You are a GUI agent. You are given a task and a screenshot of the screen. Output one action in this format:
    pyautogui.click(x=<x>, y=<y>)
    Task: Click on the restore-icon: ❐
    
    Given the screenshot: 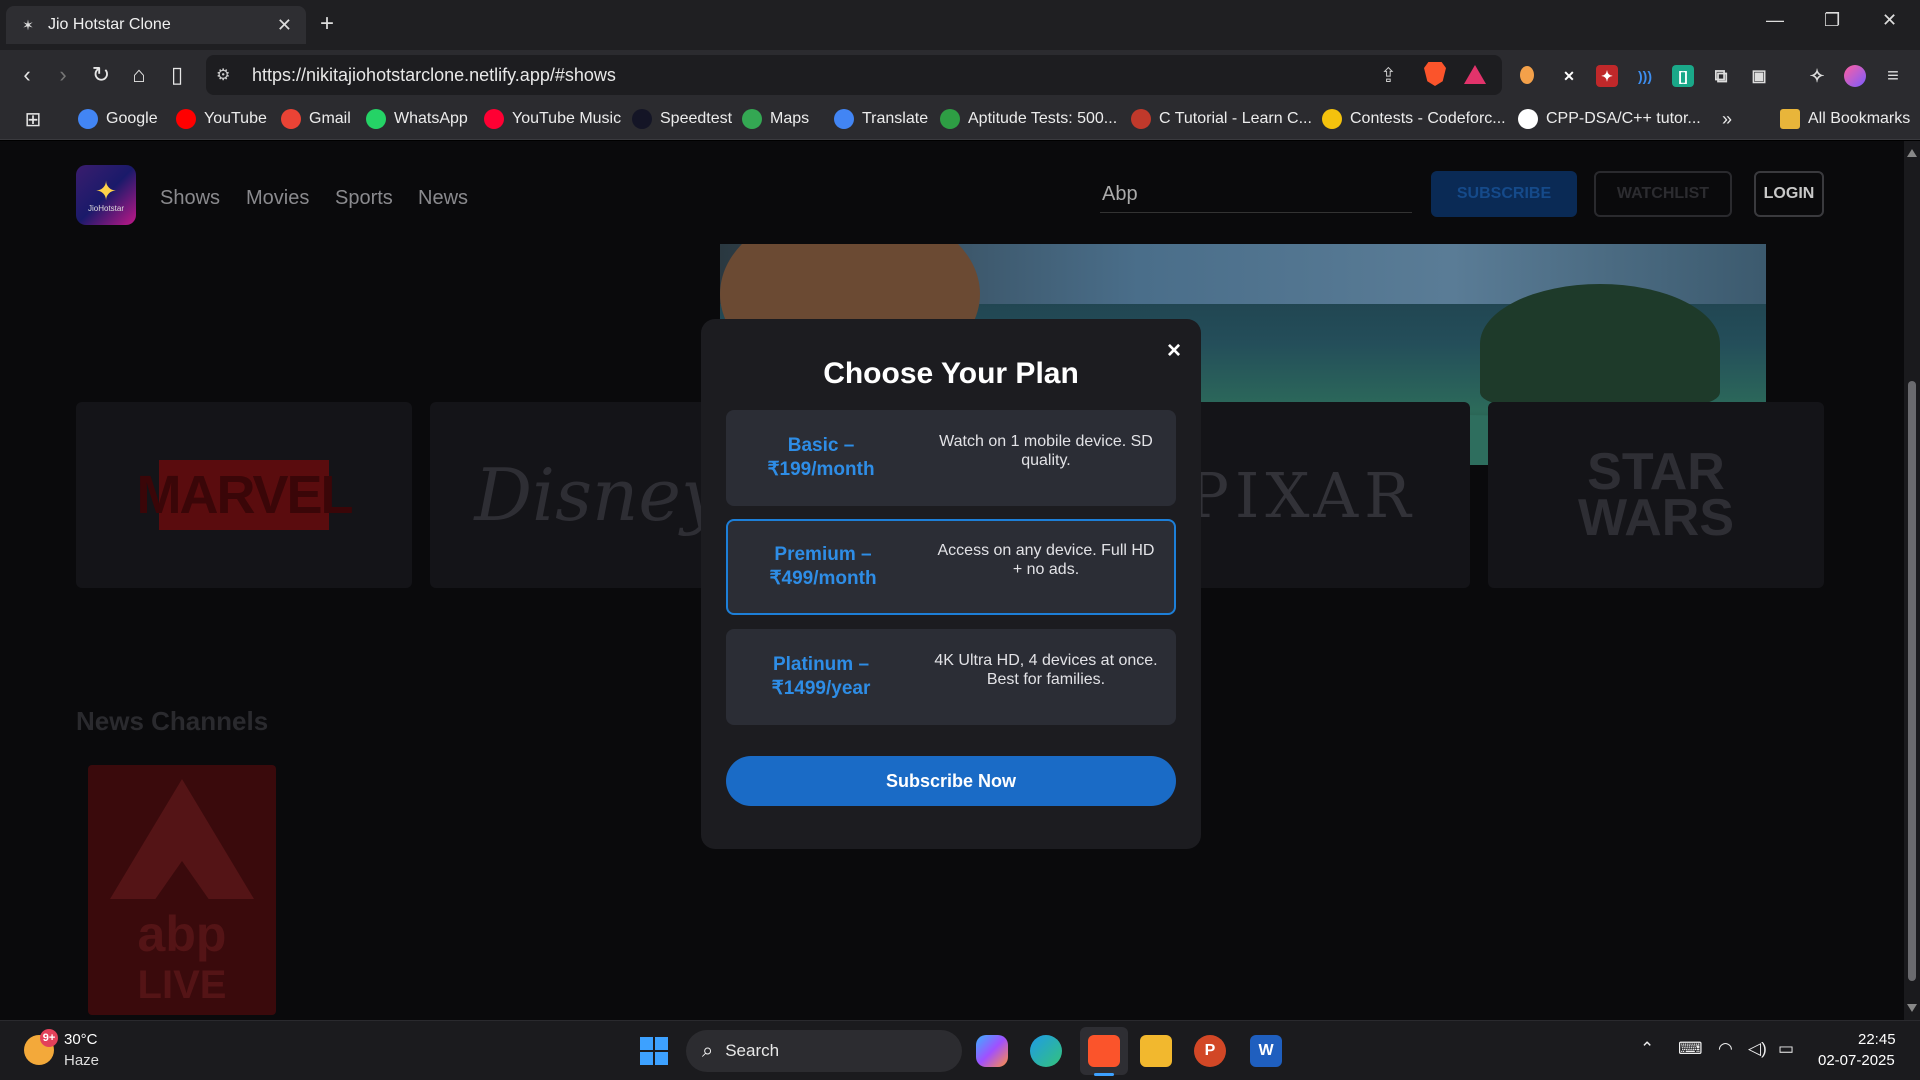 What is the action you would take?
    pyautogui.click(x=1832, y=20)
    